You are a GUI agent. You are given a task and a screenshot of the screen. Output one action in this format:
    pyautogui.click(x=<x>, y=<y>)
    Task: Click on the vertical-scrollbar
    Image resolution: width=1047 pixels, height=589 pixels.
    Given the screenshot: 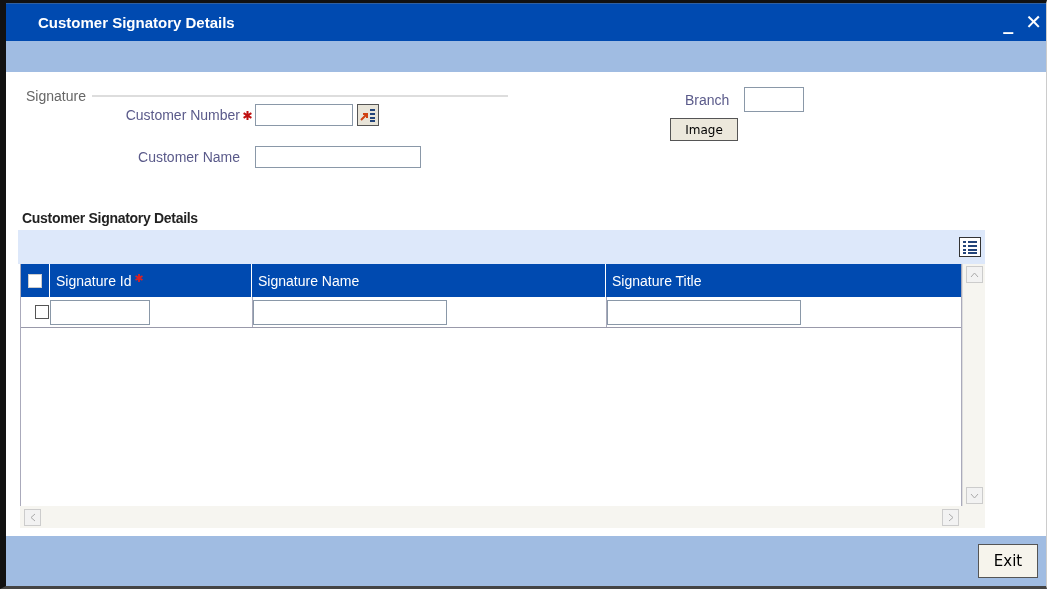 What is the action you would take?
    pyautogui.click(x=973, y=385)
    